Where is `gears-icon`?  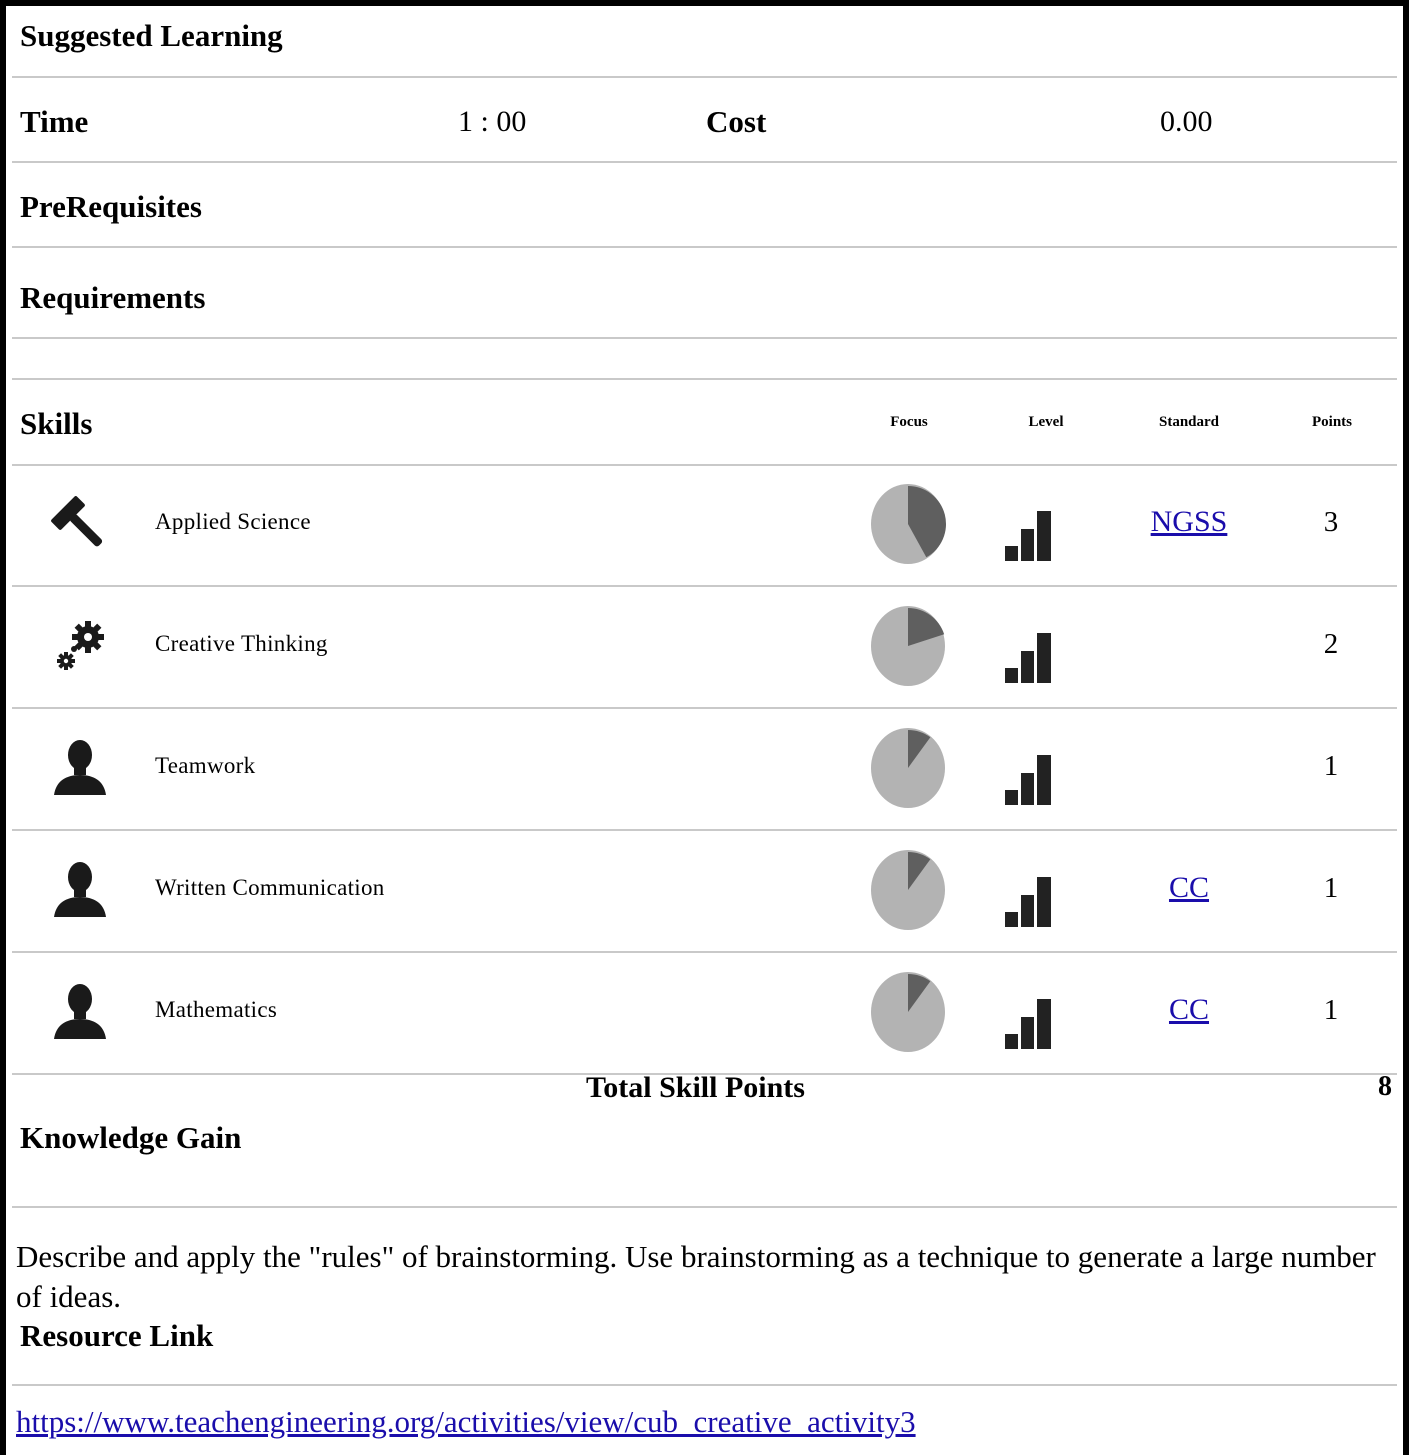 gears-icon is located at coordinates (80, 647).